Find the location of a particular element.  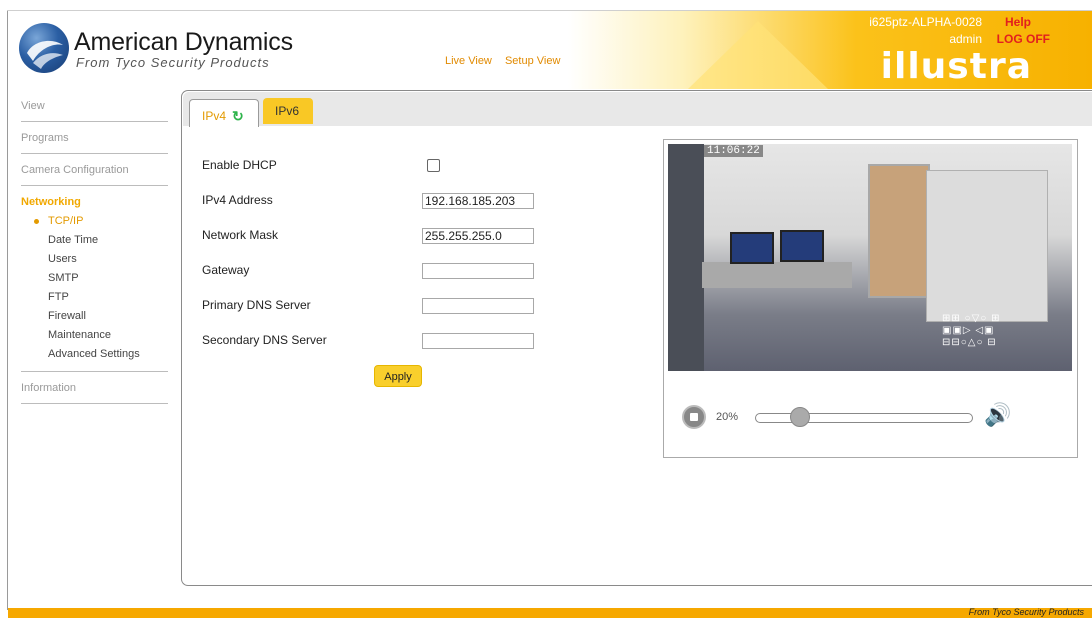

sidebar-item-networking: Networking is located at coordinates (94, 199).